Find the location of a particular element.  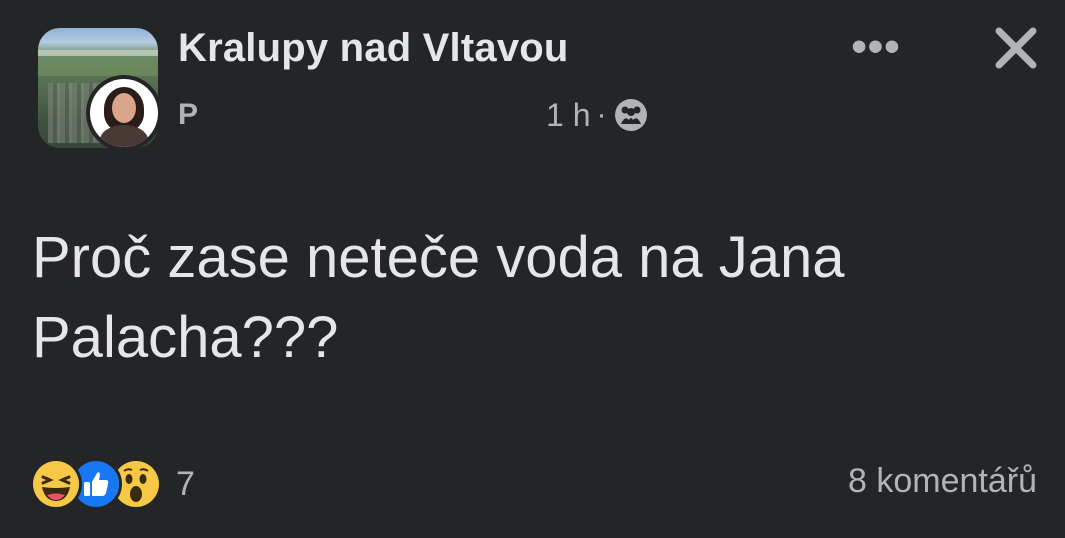

post-timestamp: 1 h is located at coordinates (568, 115).